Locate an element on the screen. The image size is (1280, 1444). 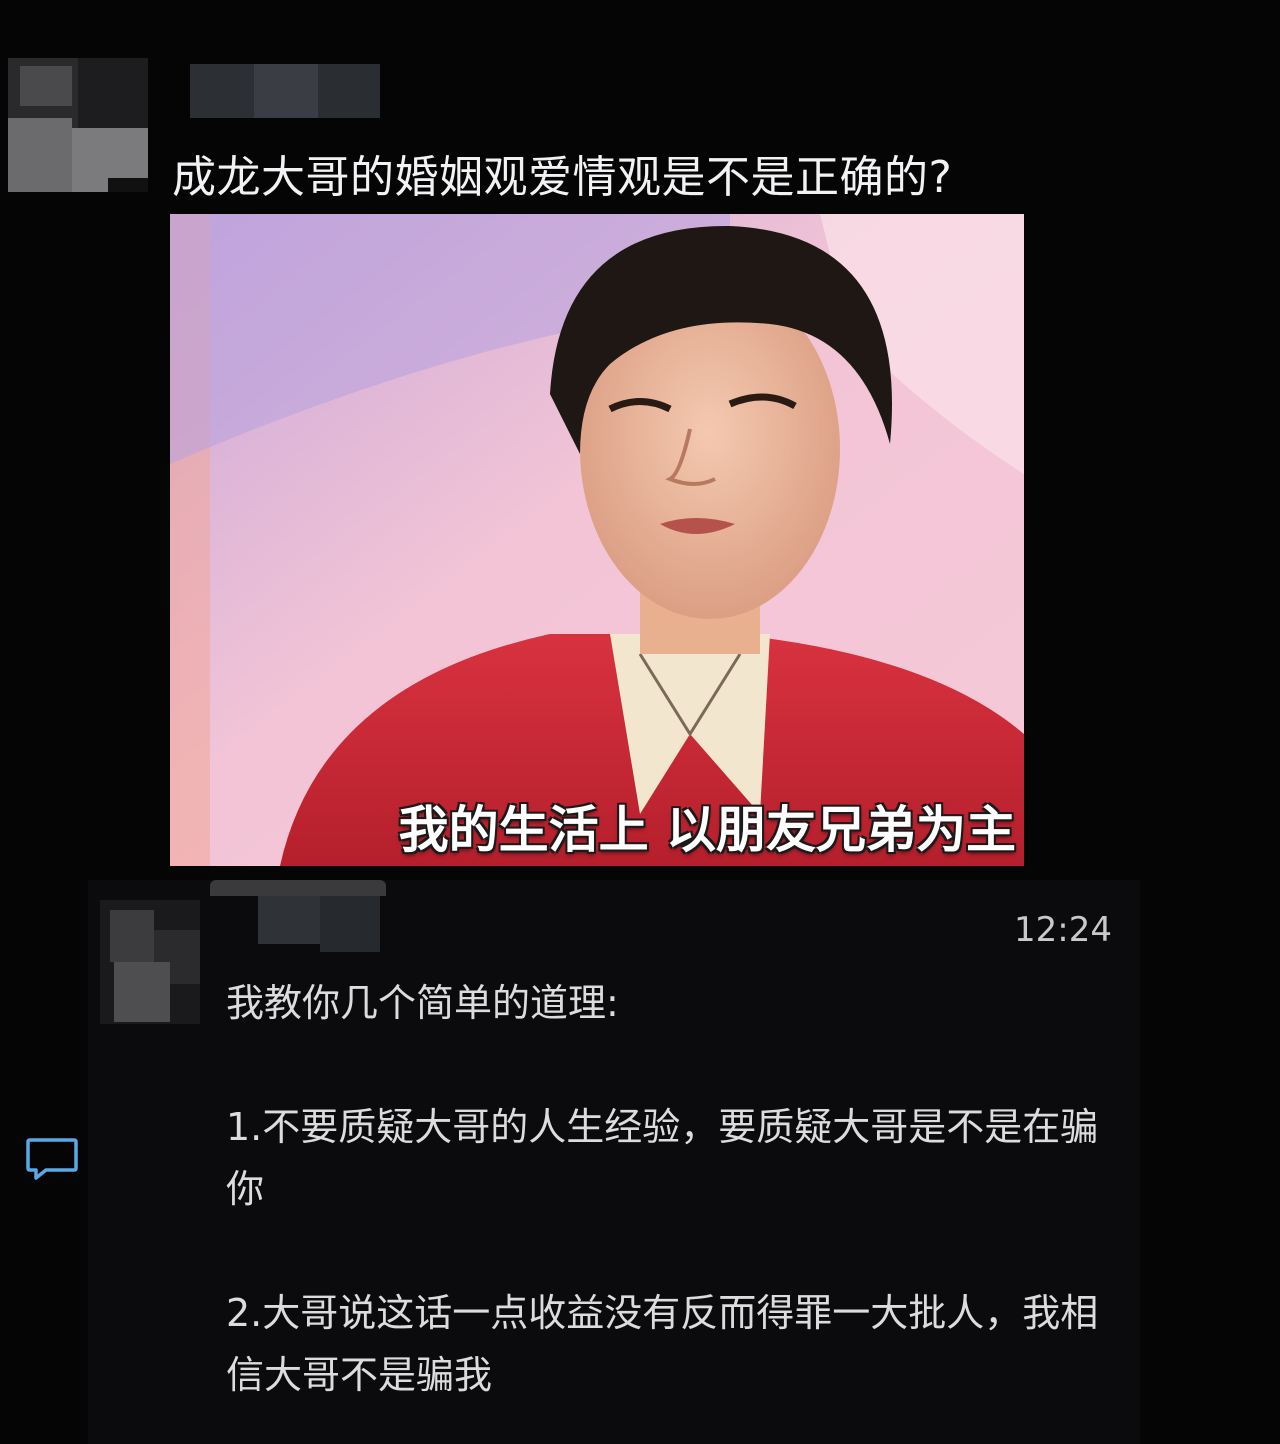
reply-author-name-redacted is located at coordinates (298, 916).